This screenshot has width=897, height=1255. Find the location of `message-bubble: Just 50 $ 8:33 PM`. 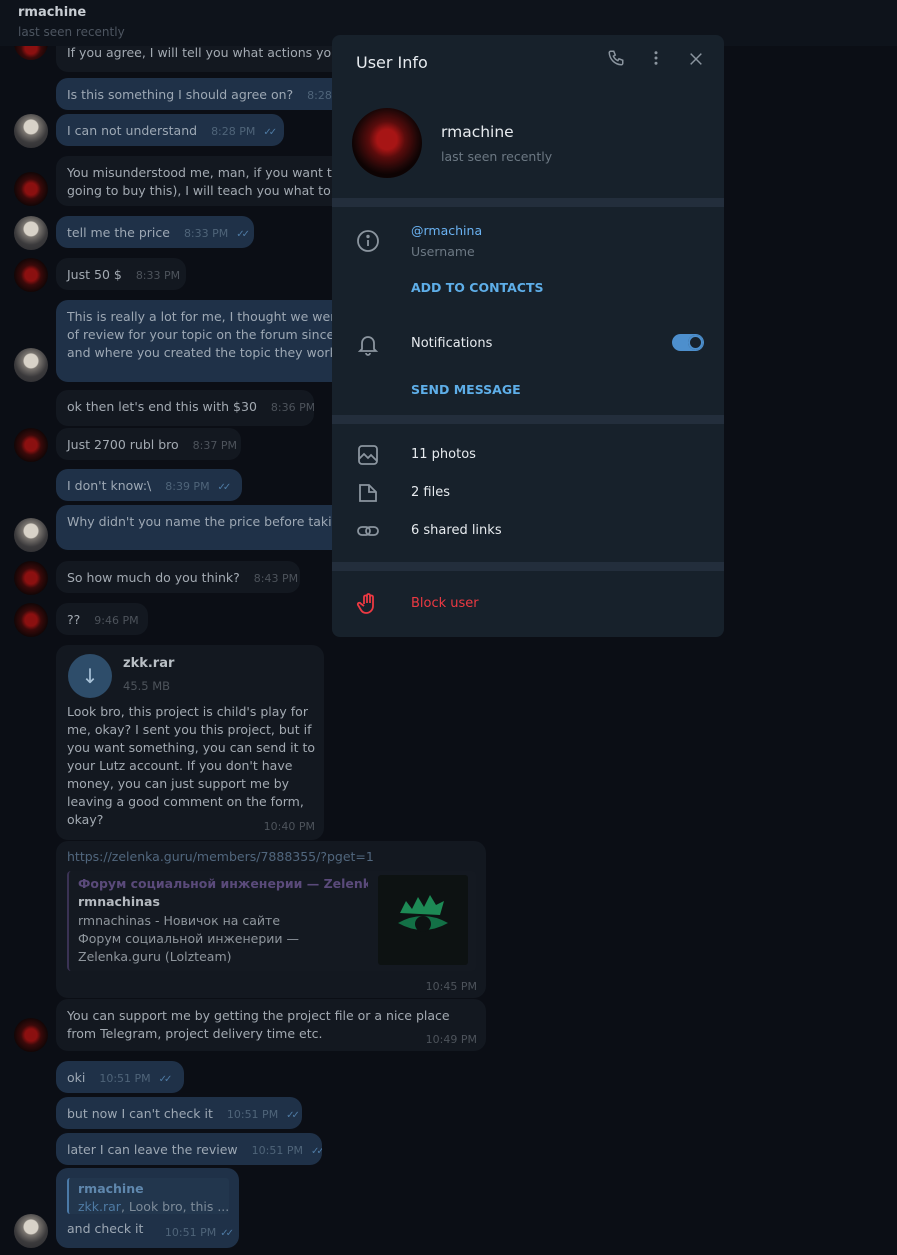

message-bubble: Just 50 $ 8:33 PM is located at coordinates (121, 274).